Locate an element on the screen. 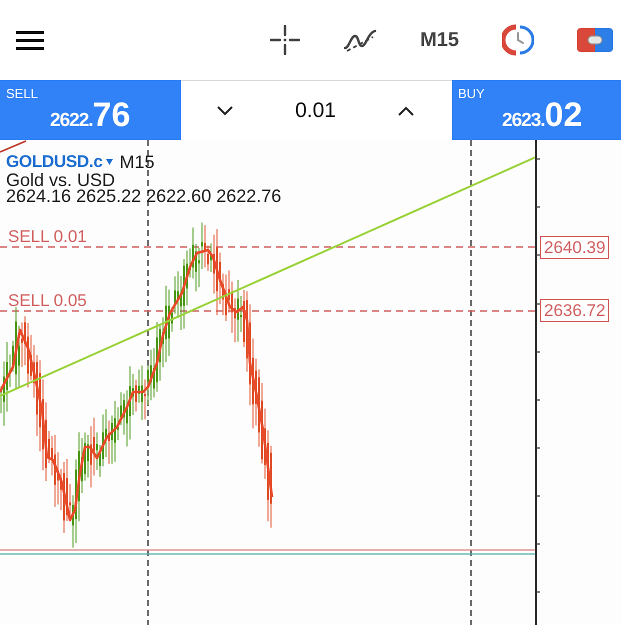  chevron-down-icon is located at coordinates (225, 111).